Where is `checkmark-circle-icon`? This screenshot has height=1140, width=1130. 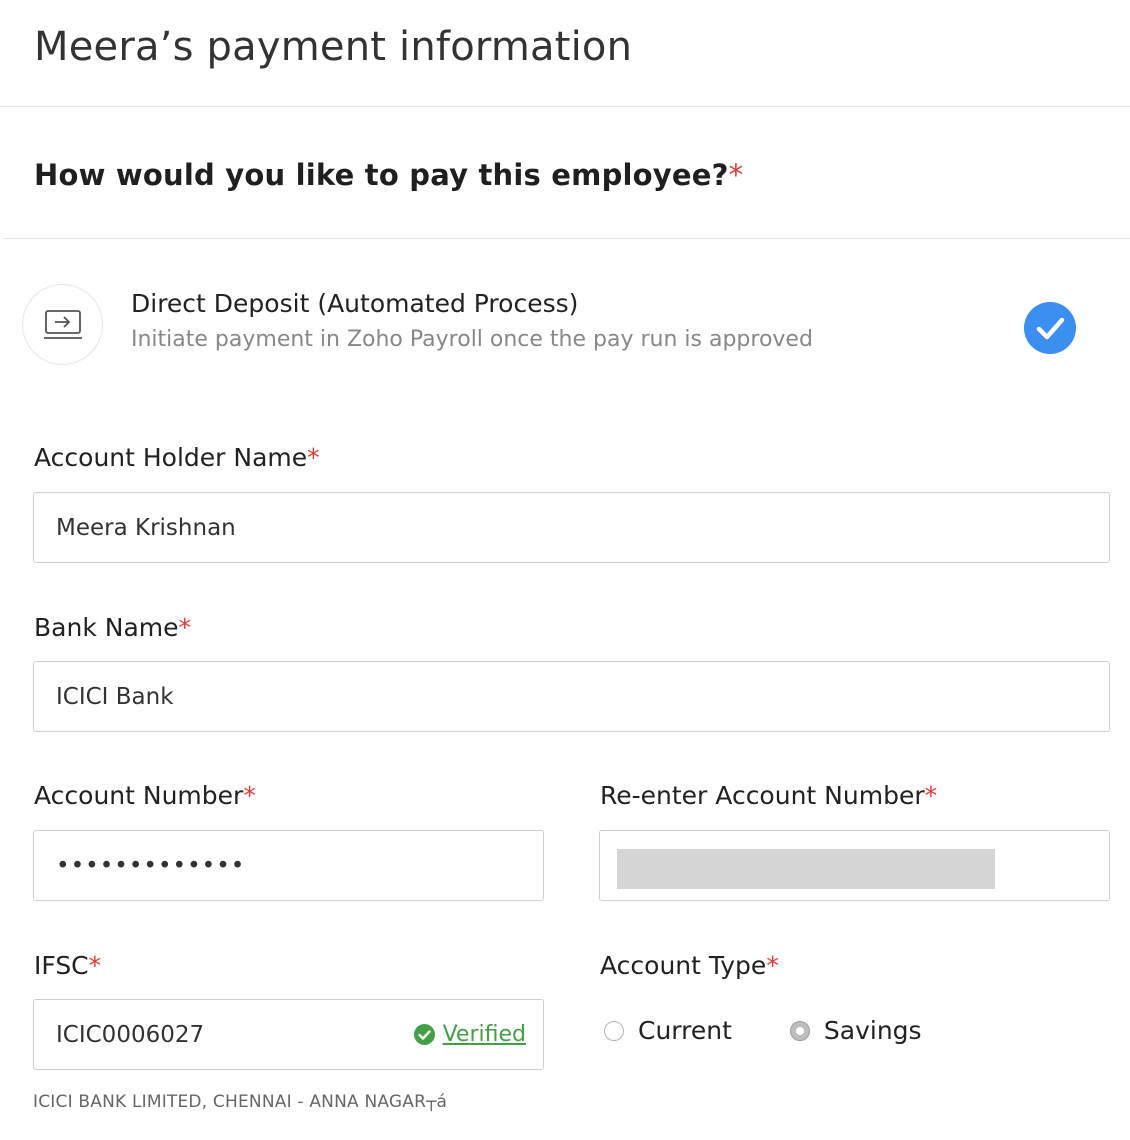
checkmark-circle-icon is located at coordinates (1050, 328).